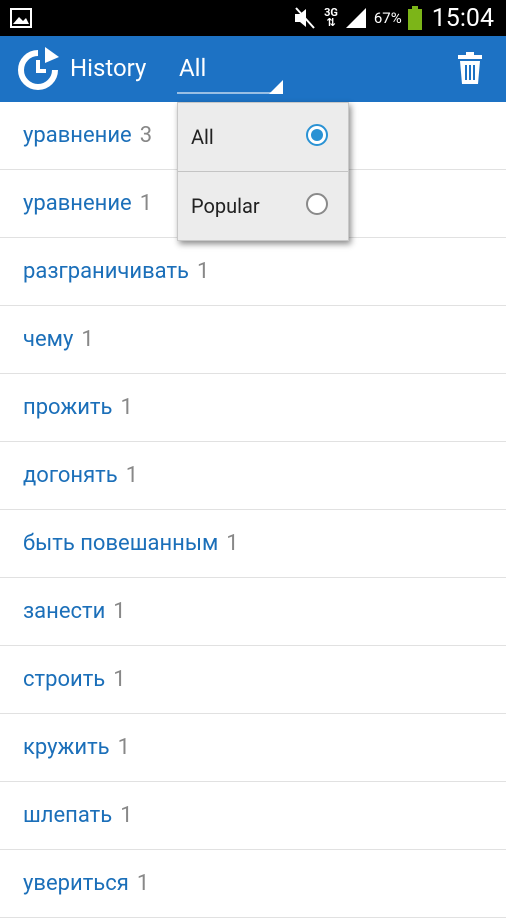 The image size is (506, 918). Describe the element at coordinates (355, 18) in the screenshot. I see `signal-icon` at that location.